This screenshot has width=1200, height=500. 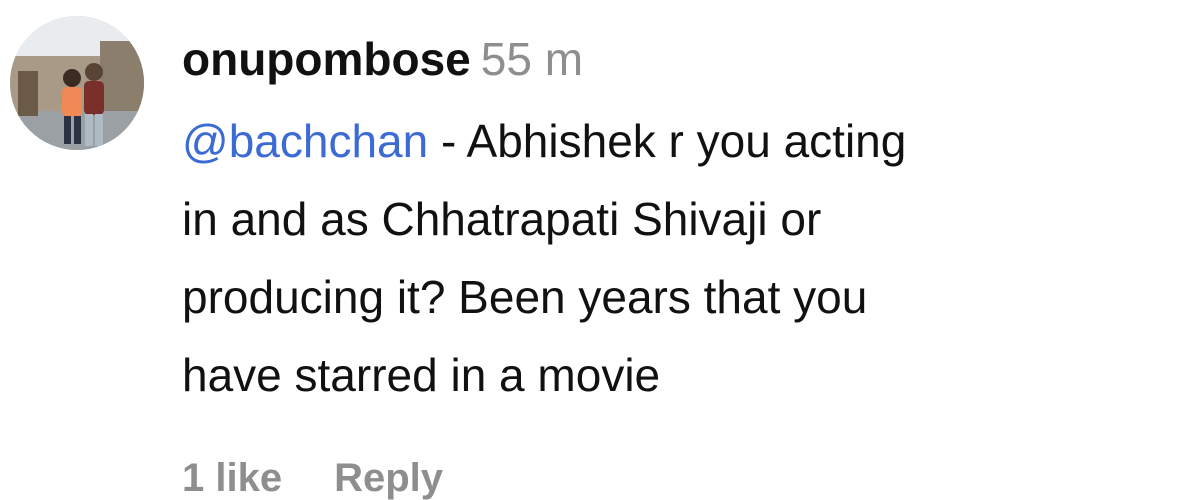 I want to click on comment-line-1: @bachchan - Abhishek r you acting, so click(x=682, y=141).